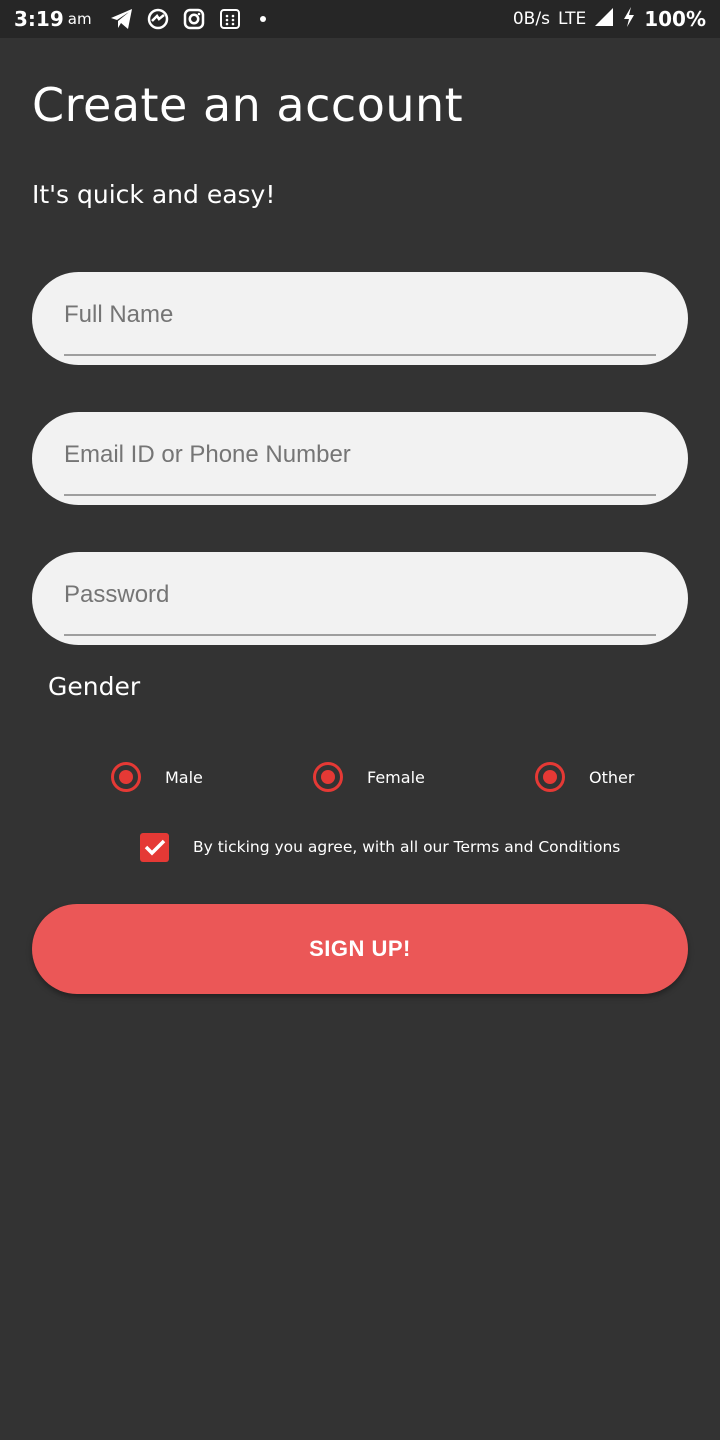 The width and height of the screenshot is (720, 1440). What do you see at coordinates (230, 19) in the screenshot?
I see `app-grid-icon` at bounding box center [230, 19].